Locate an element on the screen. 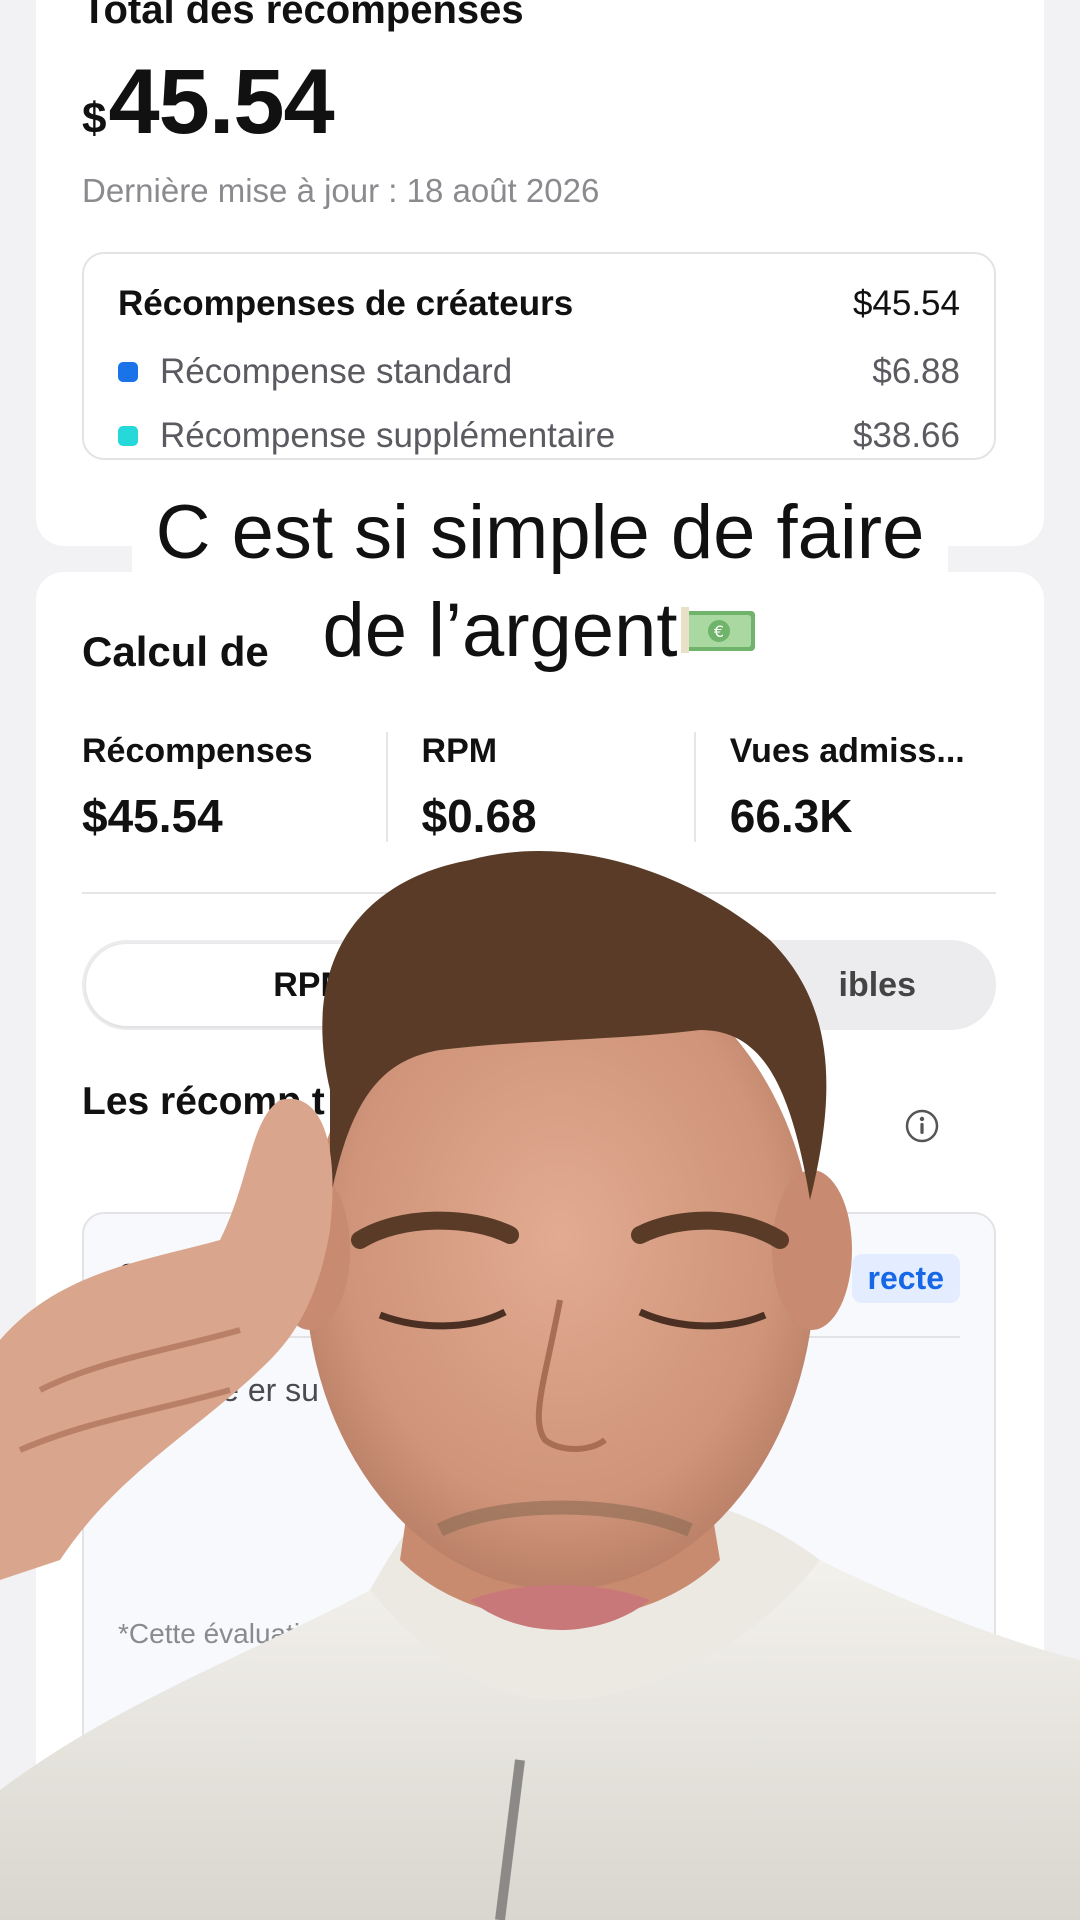 This screenshot has height=1920, width=1080. caption-line-2: de l’argent € is located at coordinates (540, 630).